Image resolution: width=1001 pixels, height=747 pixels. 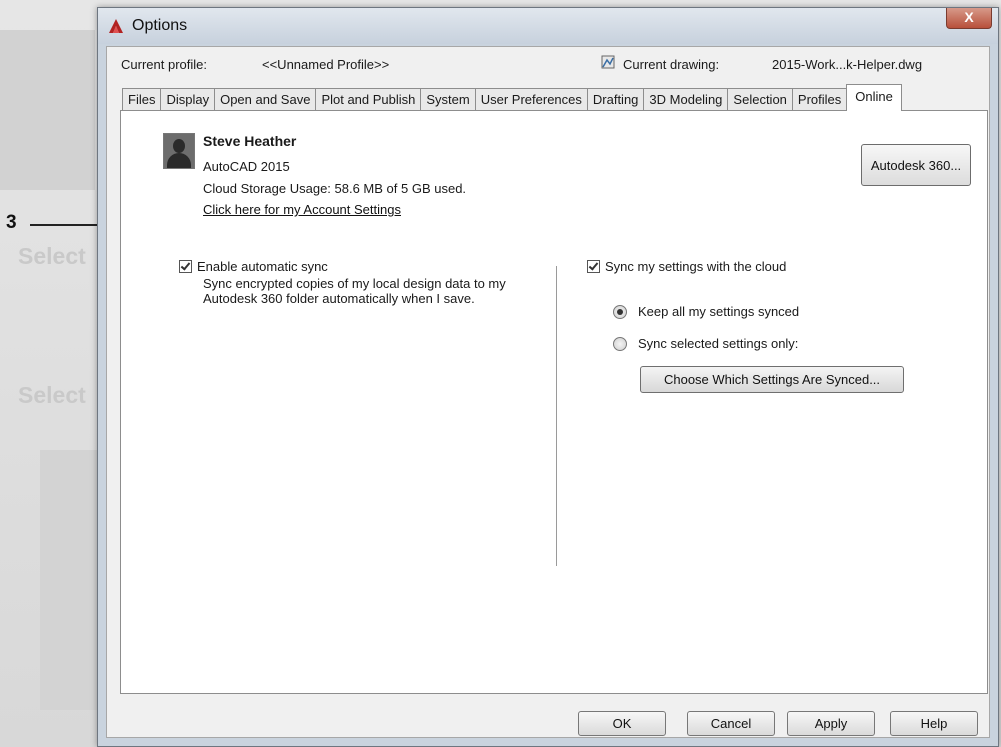 I want to click on enable-sync-label: Enable automatic sync, so click(x=262, y=266).